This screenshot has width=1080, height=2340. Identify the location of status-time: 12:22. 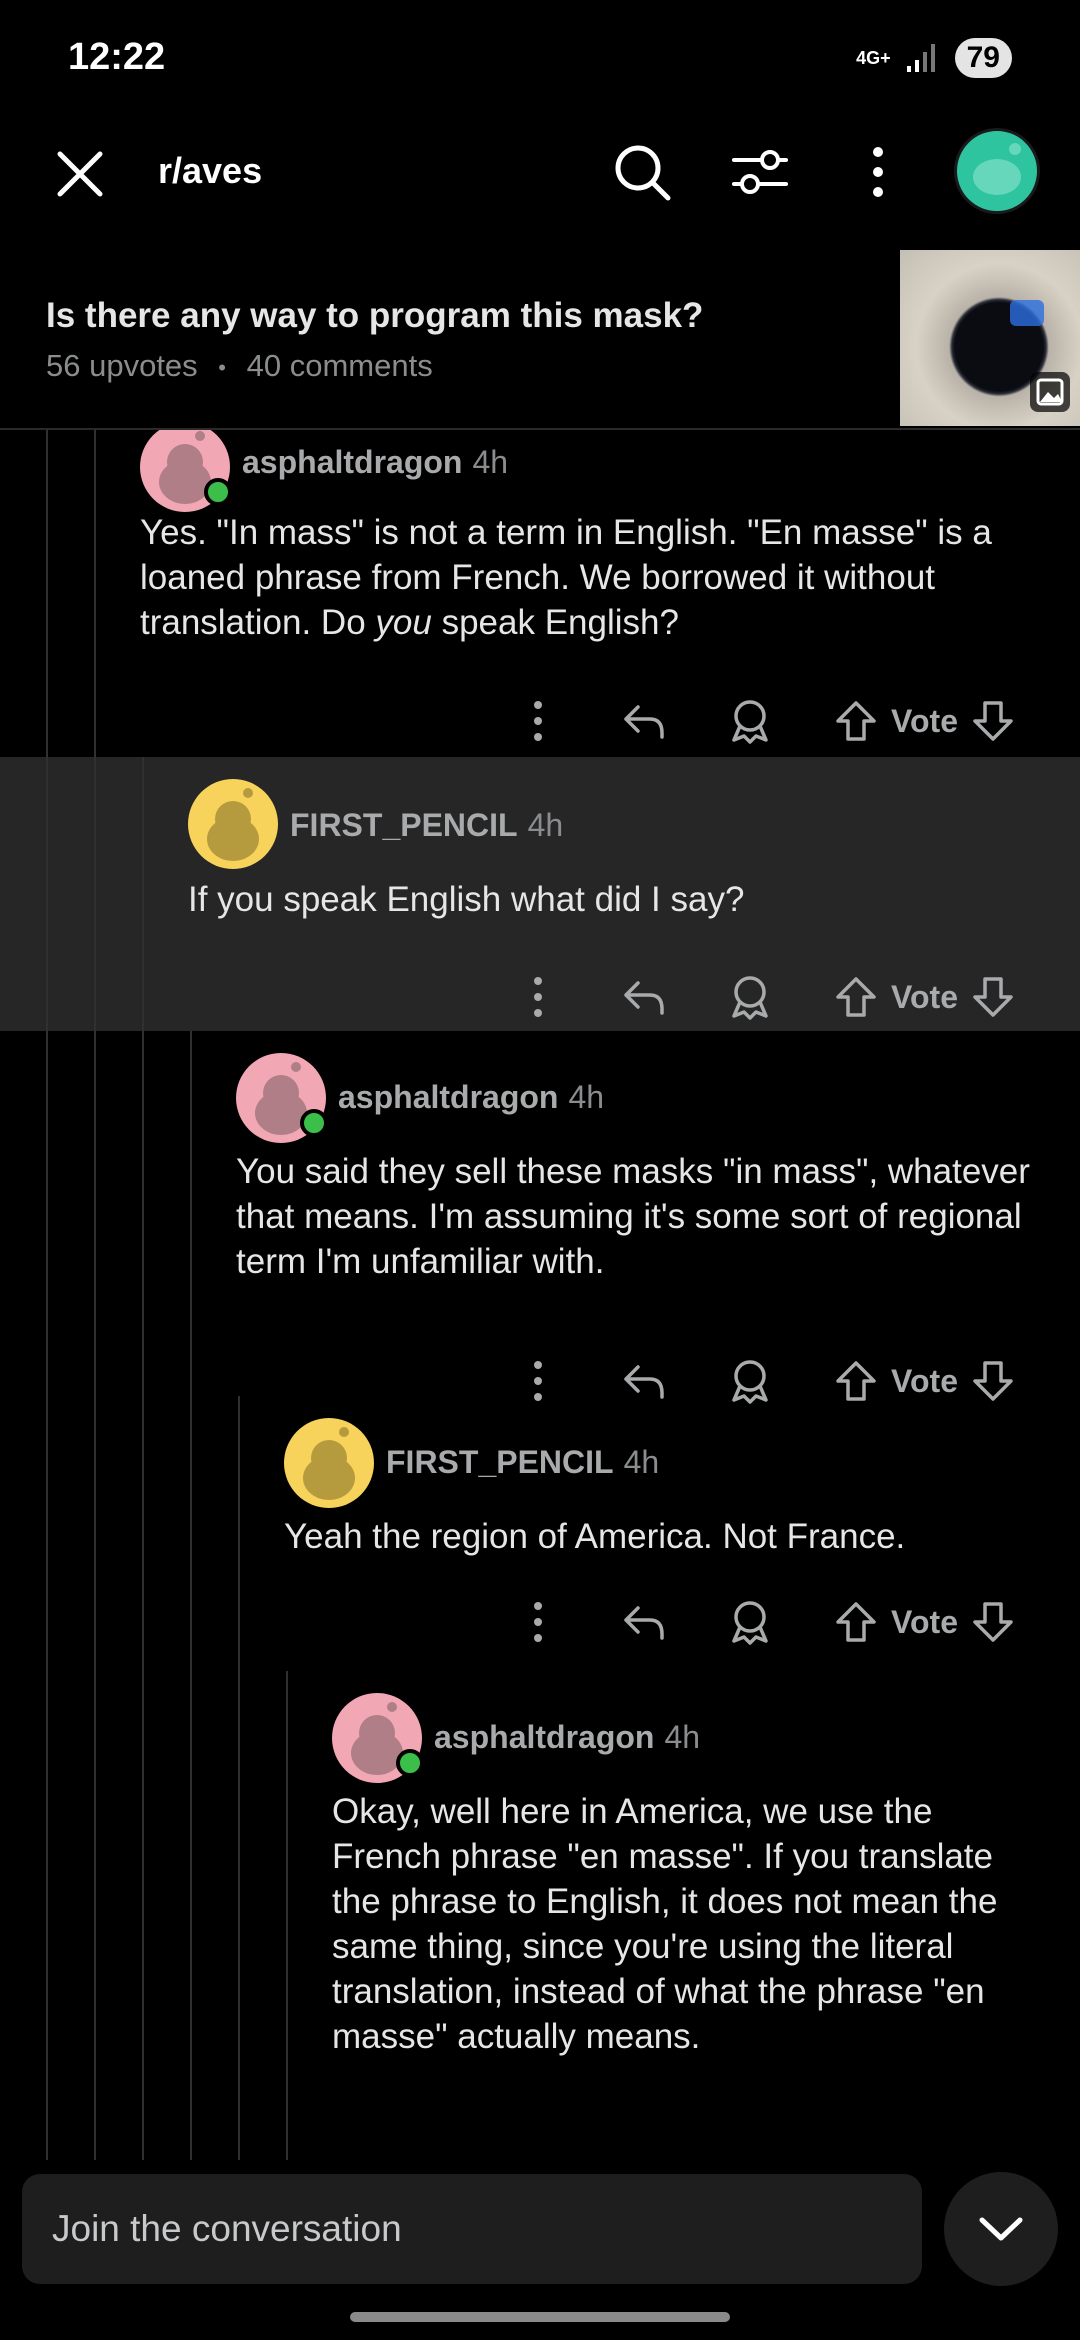
(117, 57).